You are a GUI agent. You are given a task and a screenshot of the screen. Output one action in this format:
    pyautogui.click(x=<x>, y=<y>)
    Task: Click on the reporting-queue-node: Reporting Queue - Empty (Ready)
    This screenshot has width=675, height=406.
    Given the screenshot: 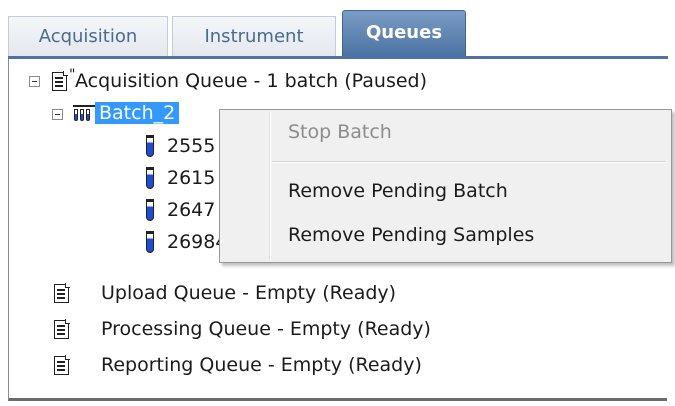 What is the action you would take?
    pyautogui.click(x=261, y=365)
    